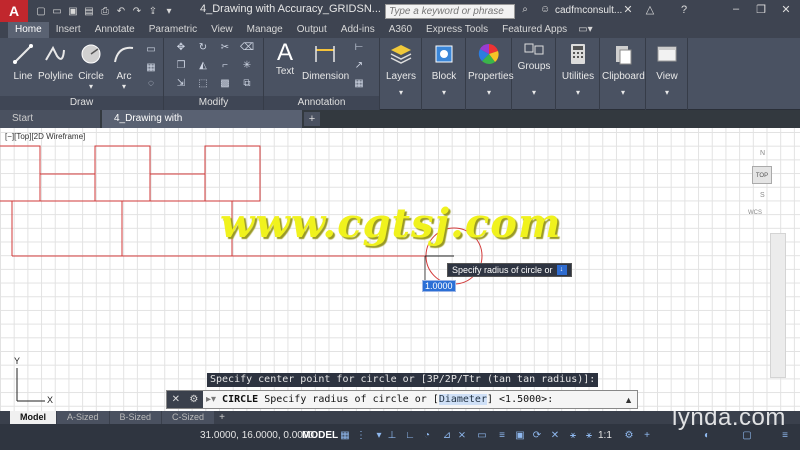  What do you see at coordinates (151, 84) in the screenshot?
I see `ellipse-icon: ◌` at bounding box center [151, 84].